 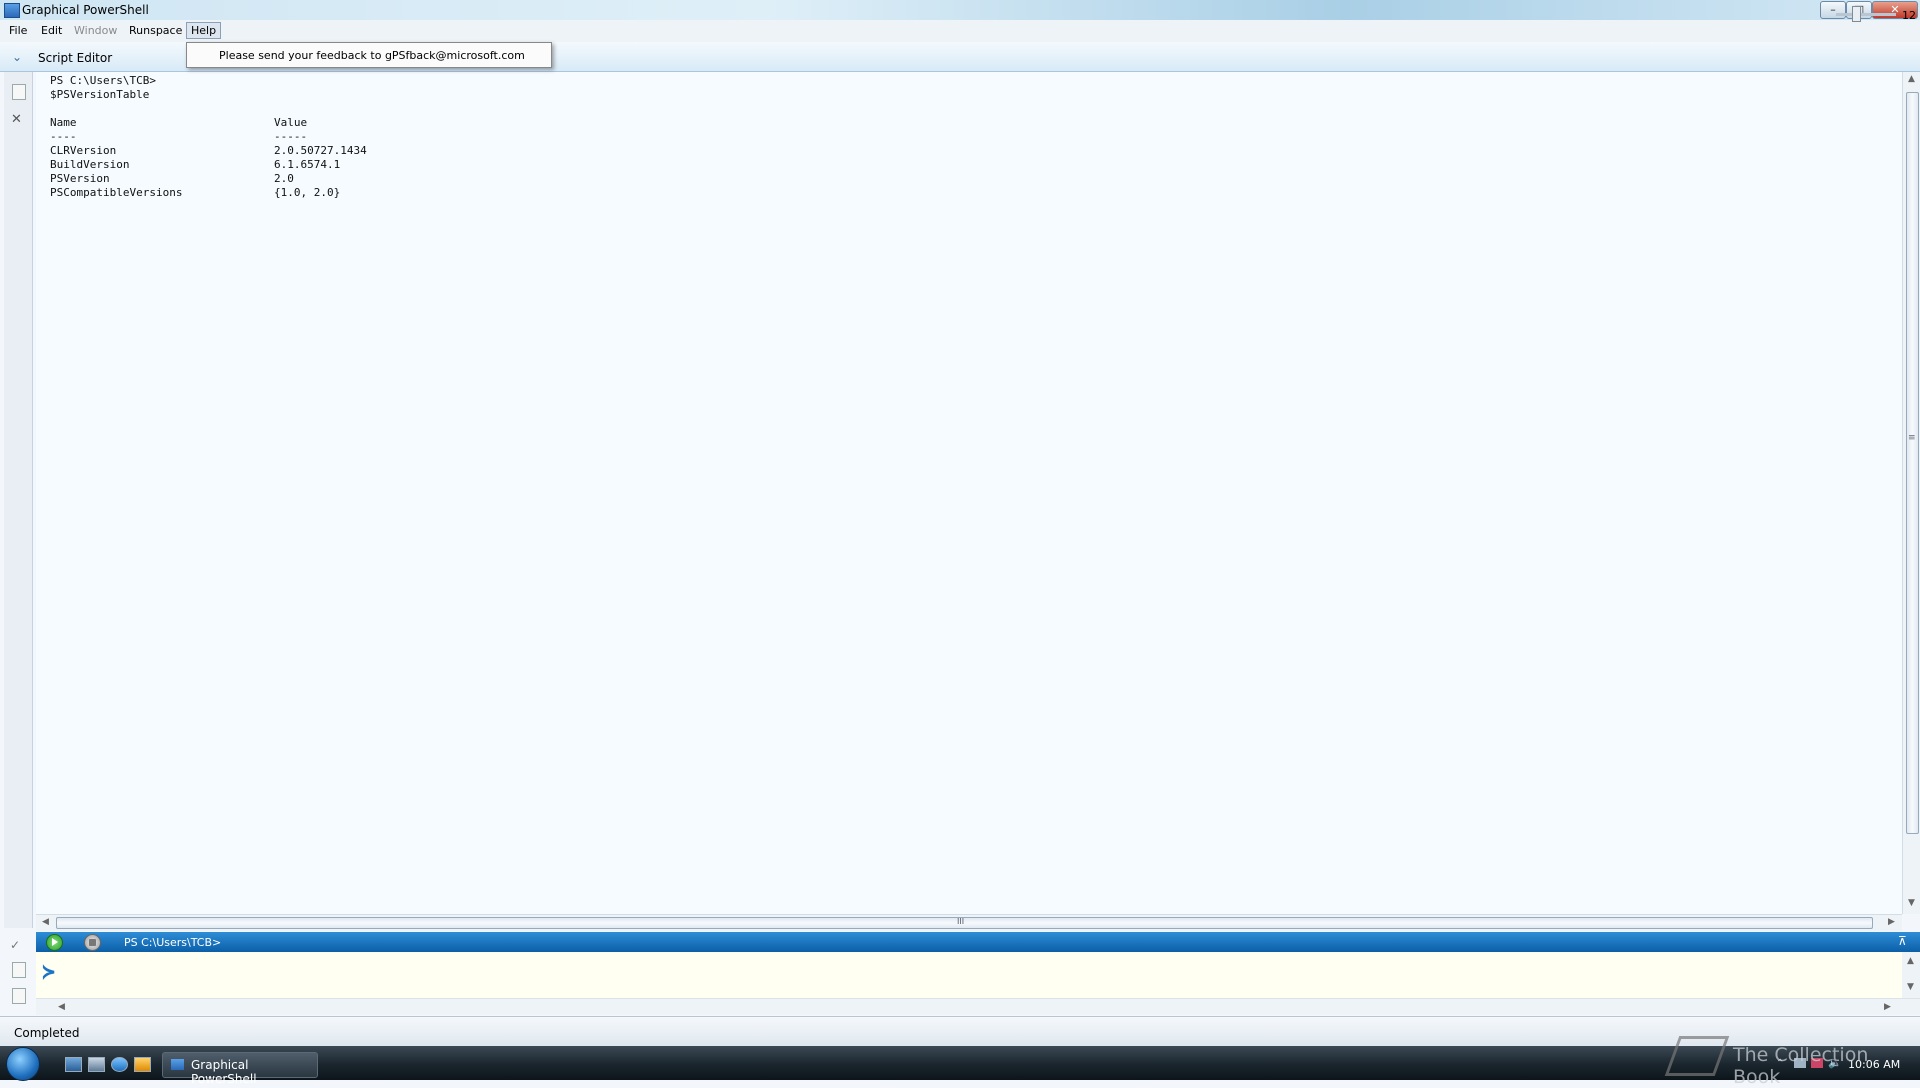 I want to click on prompt-line: PS C:\Users\TCB>, so click(x=103, y=80).